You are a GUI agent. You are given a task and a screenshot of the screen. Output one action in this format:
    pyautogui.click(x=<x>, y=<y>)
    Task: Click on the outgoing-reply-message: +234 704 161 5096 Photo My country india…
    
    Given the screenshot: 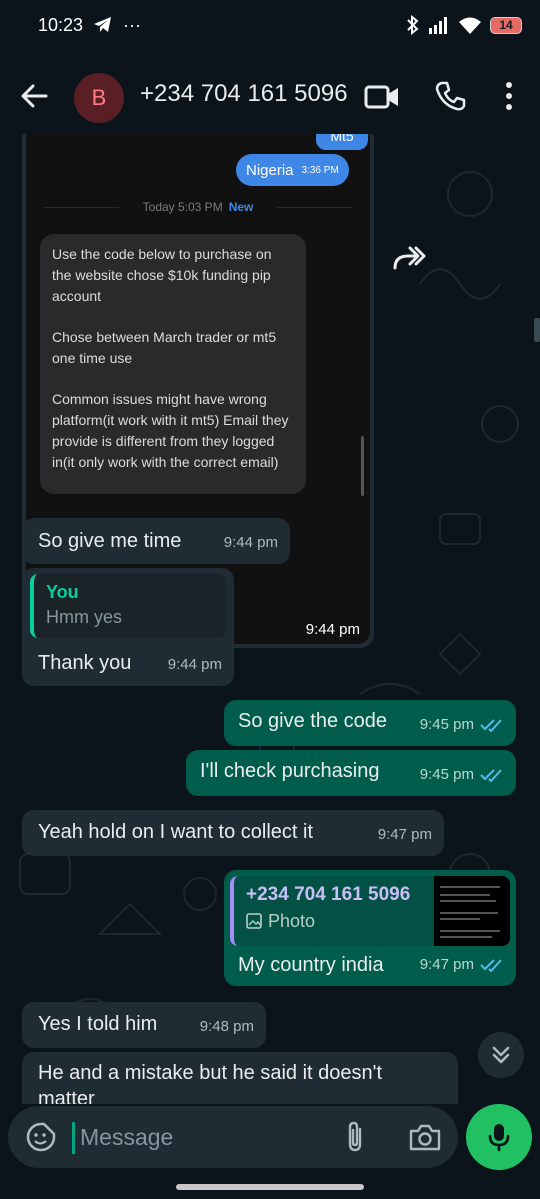 What is the action you would take?
    pyautogui.click(x=370, y=928)
    